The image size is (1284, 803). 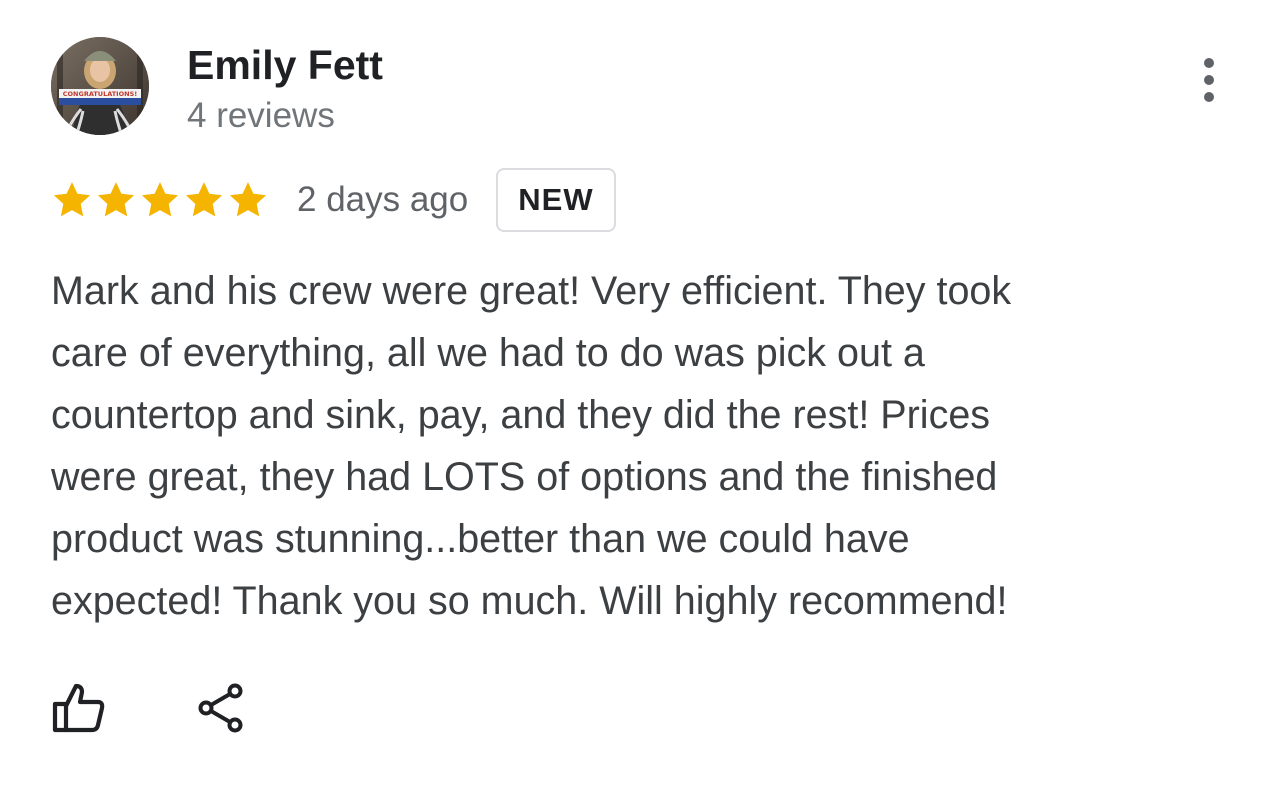 I want to click on share-button, so click(x=221, y=708).